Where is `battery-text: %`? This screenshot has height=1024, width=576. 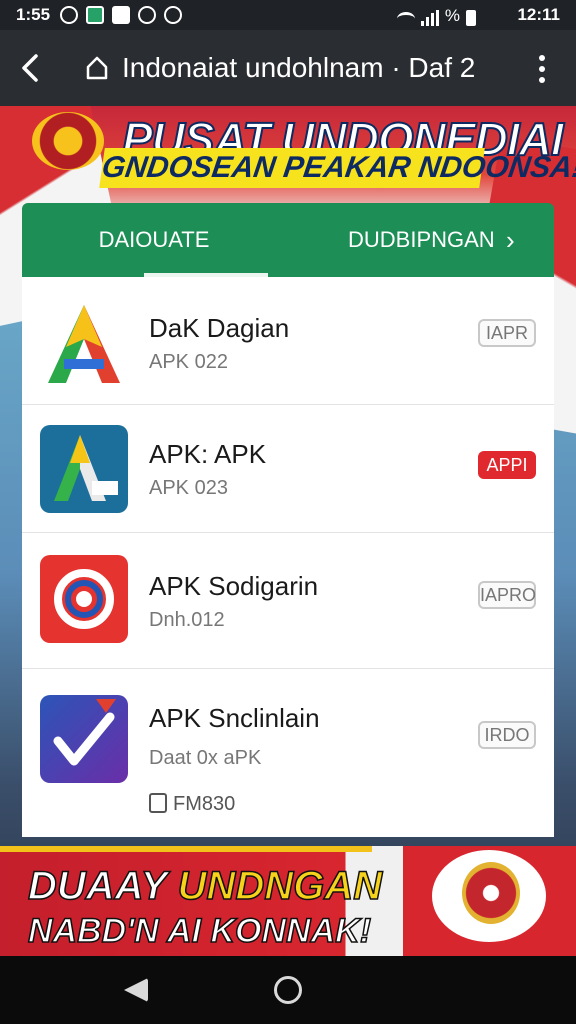 battery-text: % is located at coordinates (452, 15).